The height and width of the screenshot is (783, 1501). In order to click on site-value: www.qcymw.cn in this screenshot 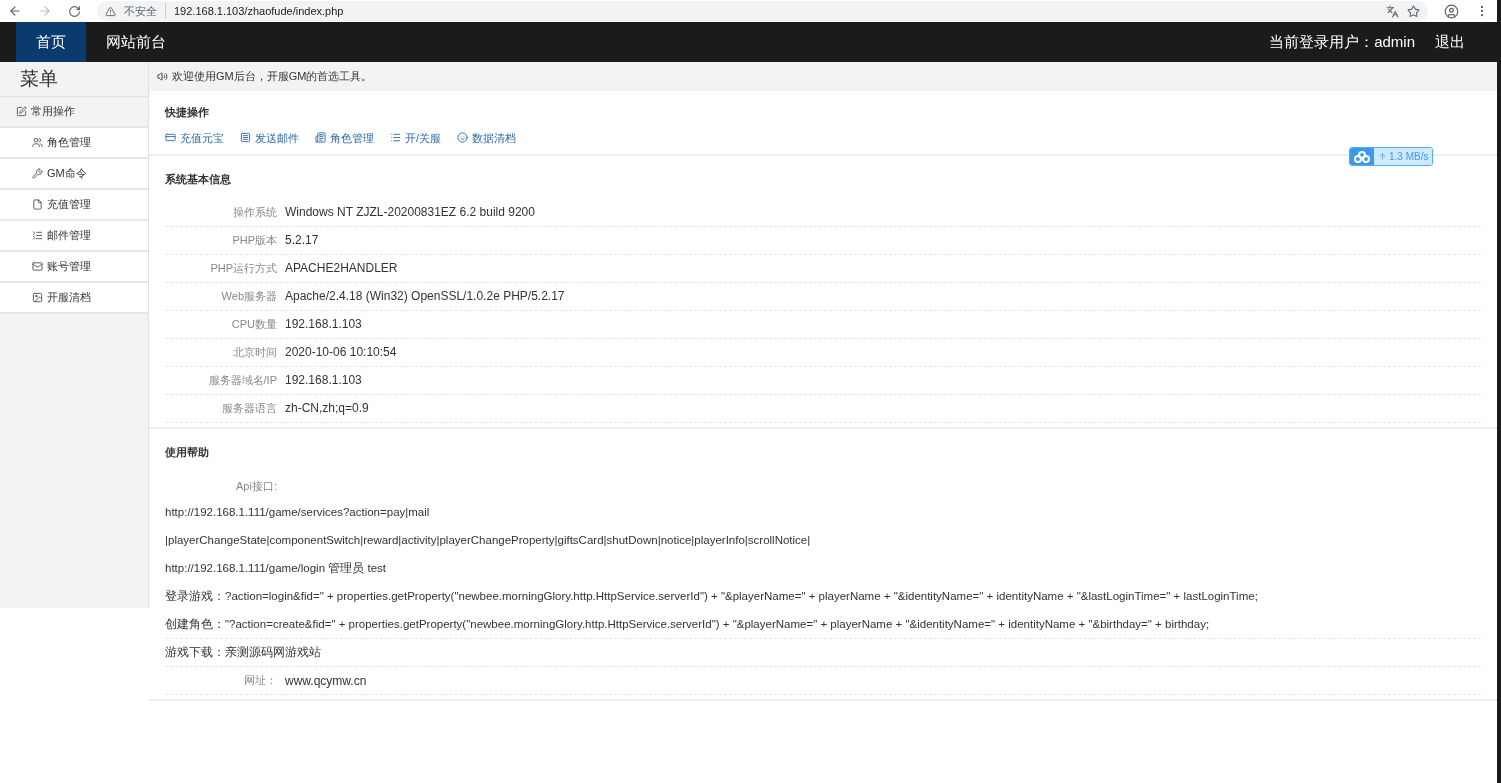, I will do `click(326, 681)`.